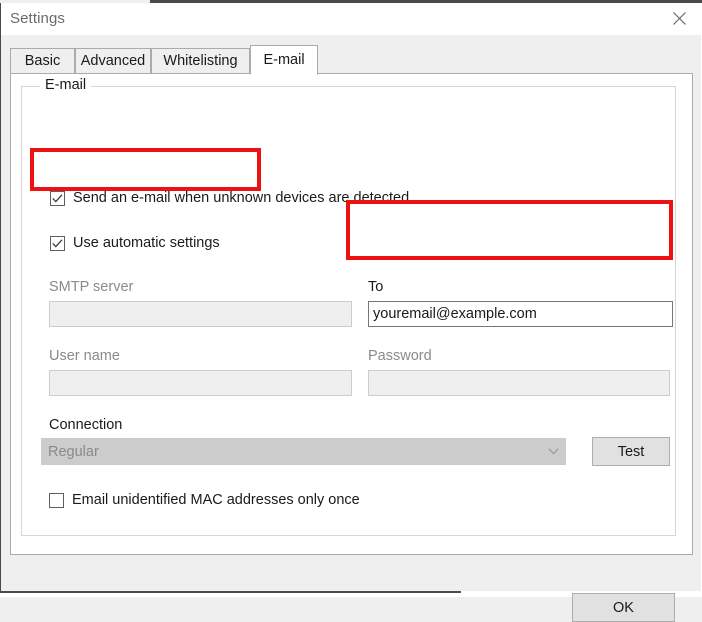  I want to click on to-input: youremail@example.com, so click(520, 314).